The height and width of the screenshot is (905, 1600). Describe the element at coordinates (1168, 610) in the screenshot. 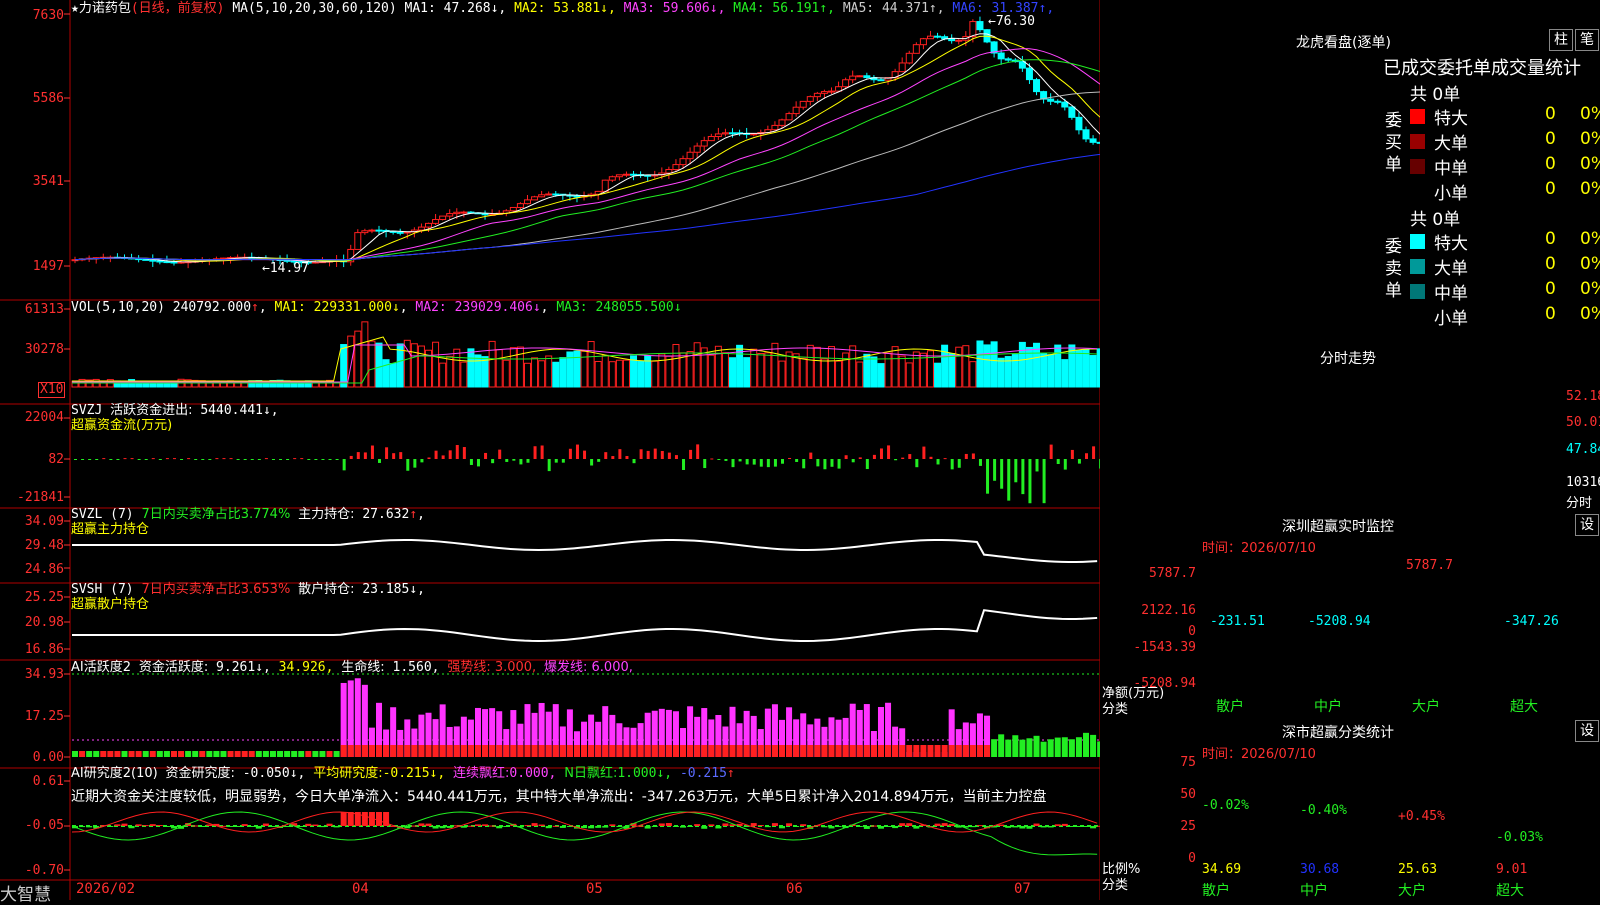

I see `sz-monitor-axis: 2122.16` at that location.